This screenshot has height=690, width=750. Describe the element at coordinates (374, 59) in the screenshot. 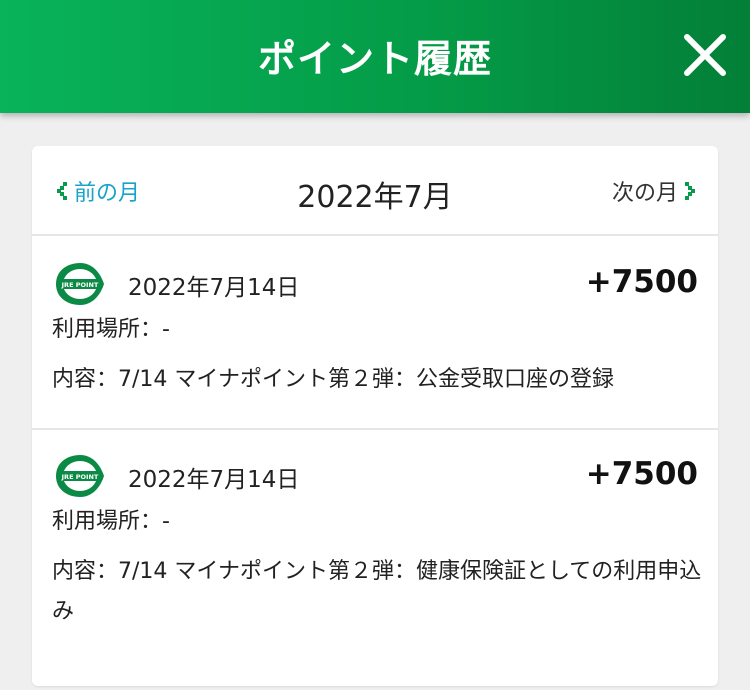

I see `page-title: ポイント履歴` at that location.